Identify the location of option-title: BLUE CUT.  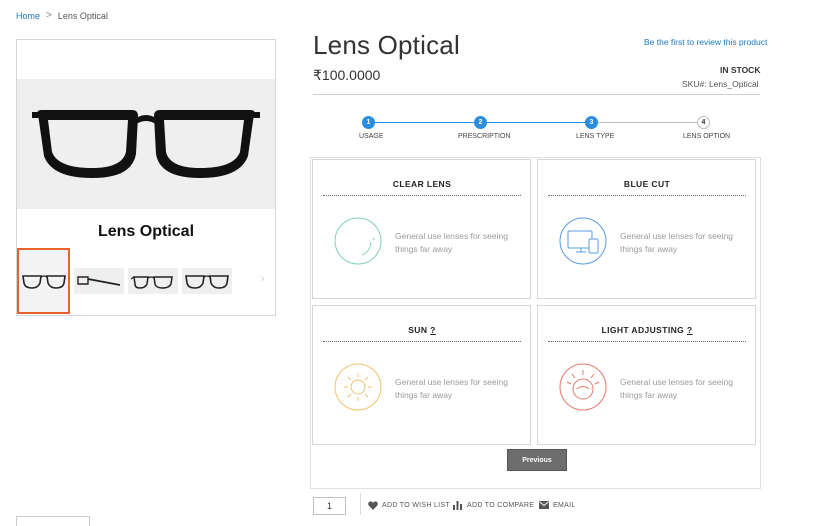
(647, 184).